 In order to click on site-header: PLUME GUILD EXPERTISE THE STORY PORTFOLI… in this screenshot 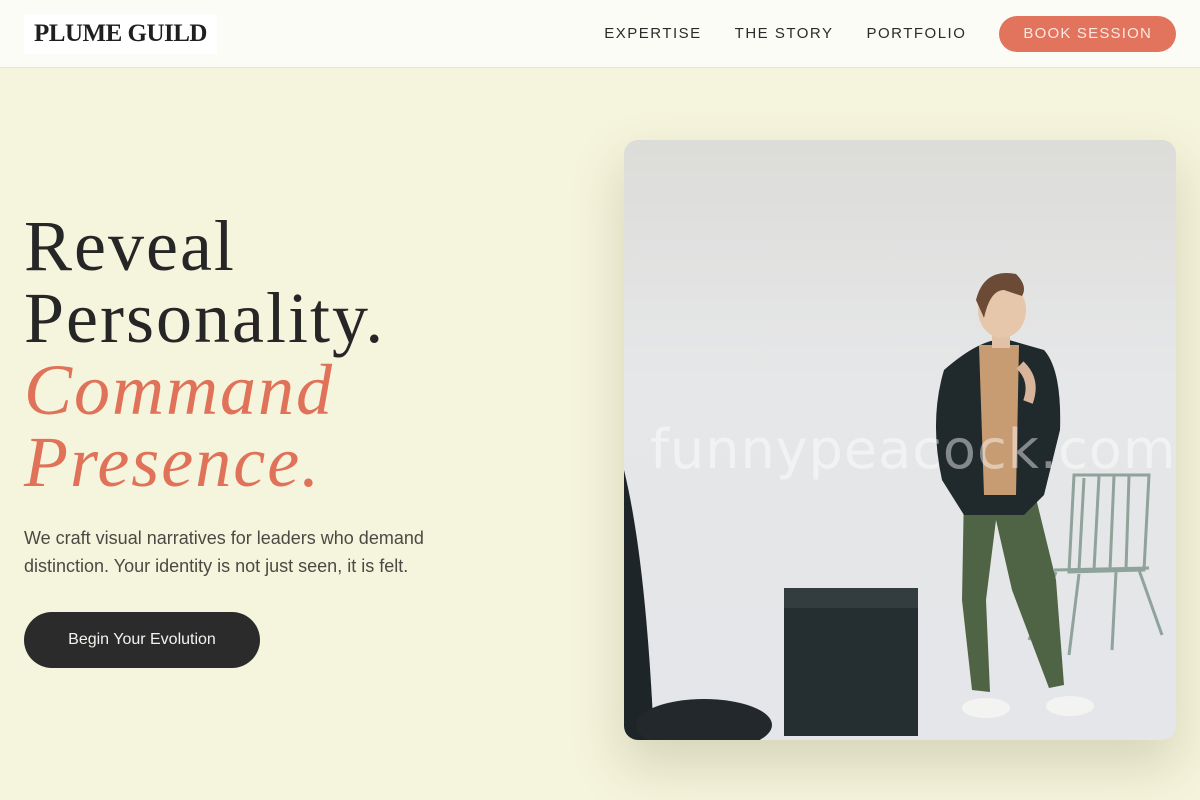, I will do `click(600, 34)`.